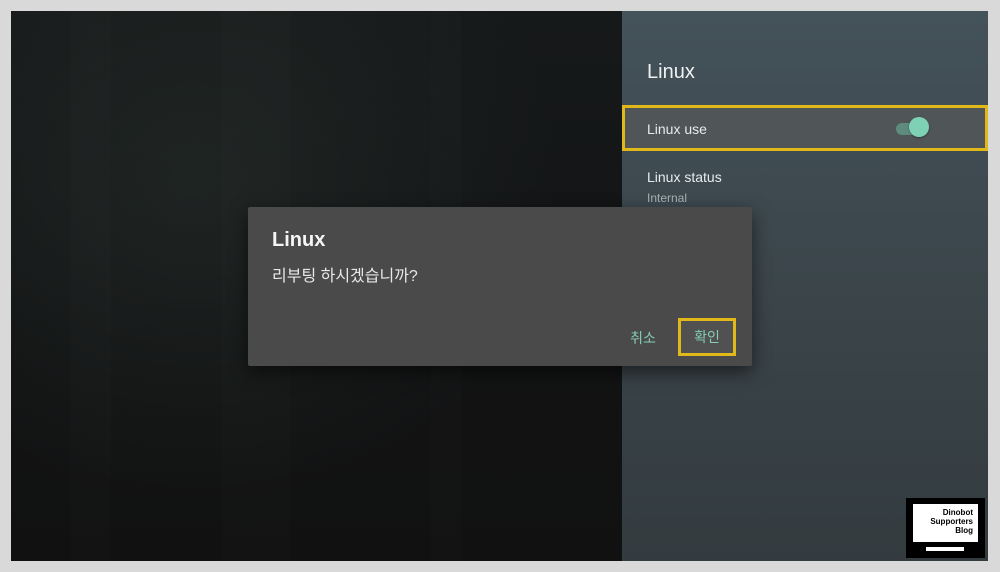 This screenshot has width=1000, height=572. I want to click on watermark-line: Dinobot, so click(957, 512).